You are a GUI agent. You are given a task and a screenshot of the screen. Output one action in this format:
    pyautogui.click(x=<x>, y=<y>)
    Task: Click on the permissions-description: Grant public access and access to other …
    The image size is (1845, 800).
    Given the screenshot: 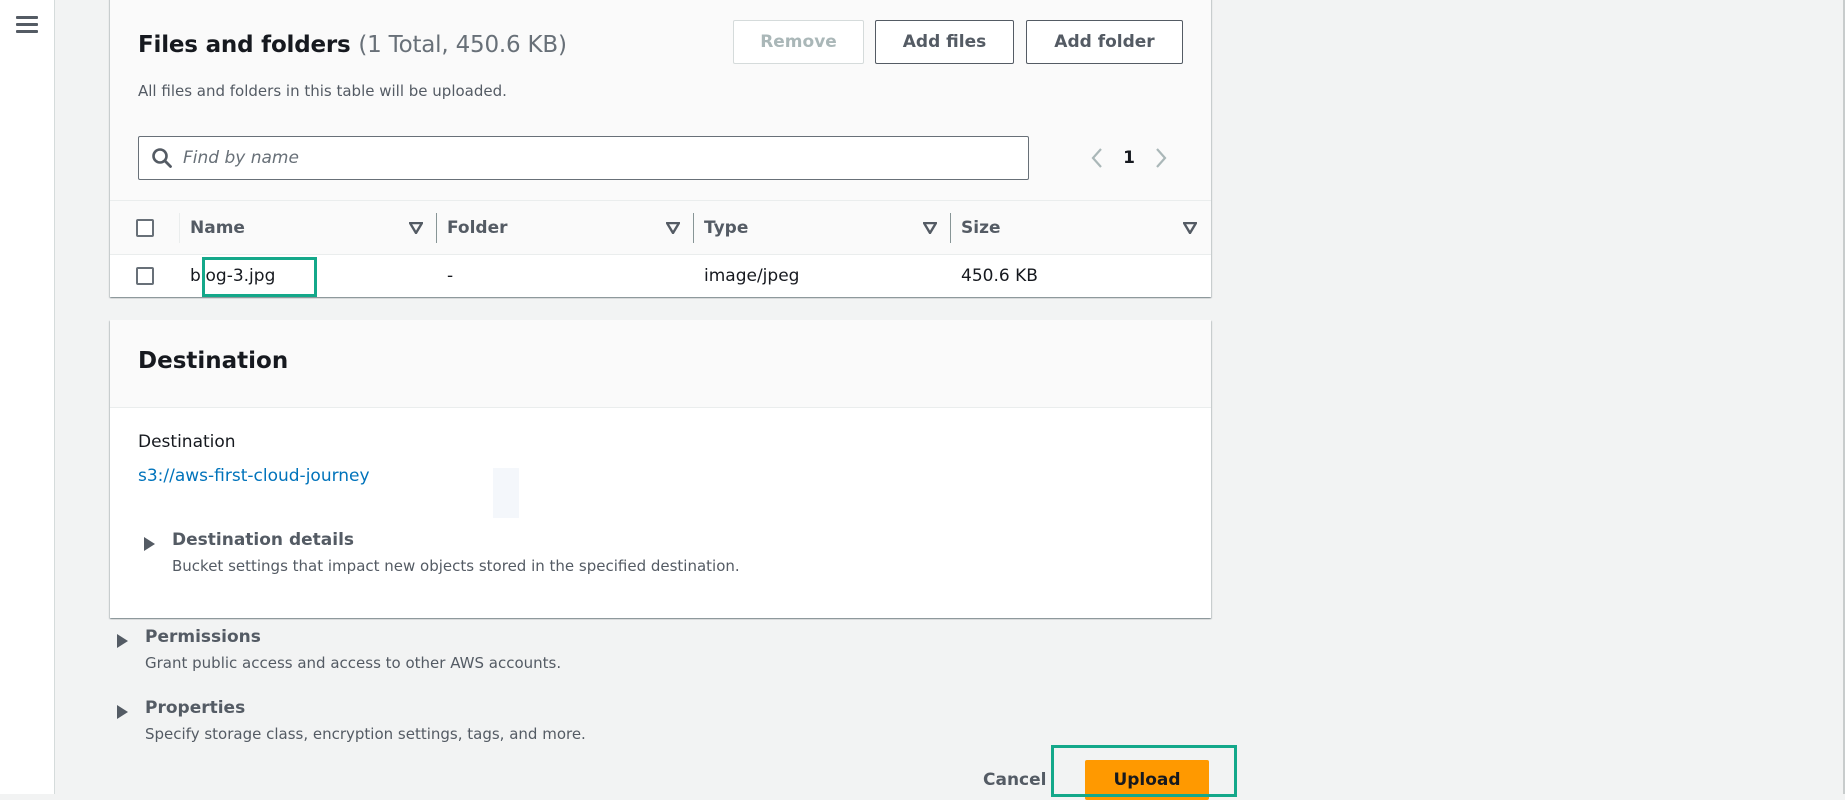 What is the action you would take?
    pyautogui.click(x=353, y=663)
    